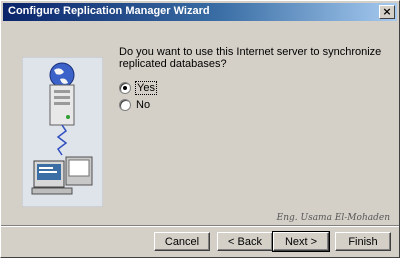 This screenshot has width=400, height=258. I want to click on window-title: Configure Replication Manager Wizard, so click(109, 11).